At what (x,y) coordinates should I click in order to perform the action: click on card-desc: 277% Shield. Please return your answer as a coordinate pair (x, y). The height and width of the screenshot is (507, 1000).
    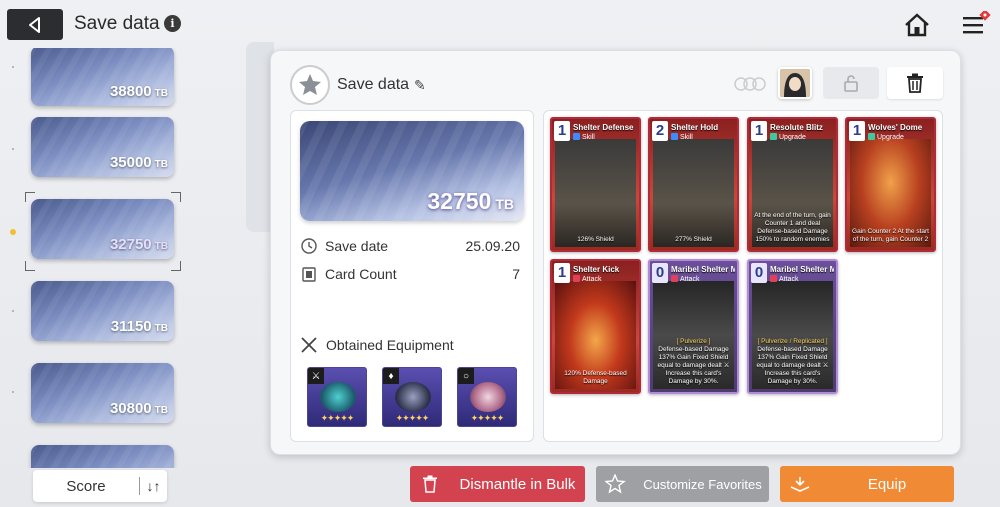
    Looking at the image, I should click on (693, 239).